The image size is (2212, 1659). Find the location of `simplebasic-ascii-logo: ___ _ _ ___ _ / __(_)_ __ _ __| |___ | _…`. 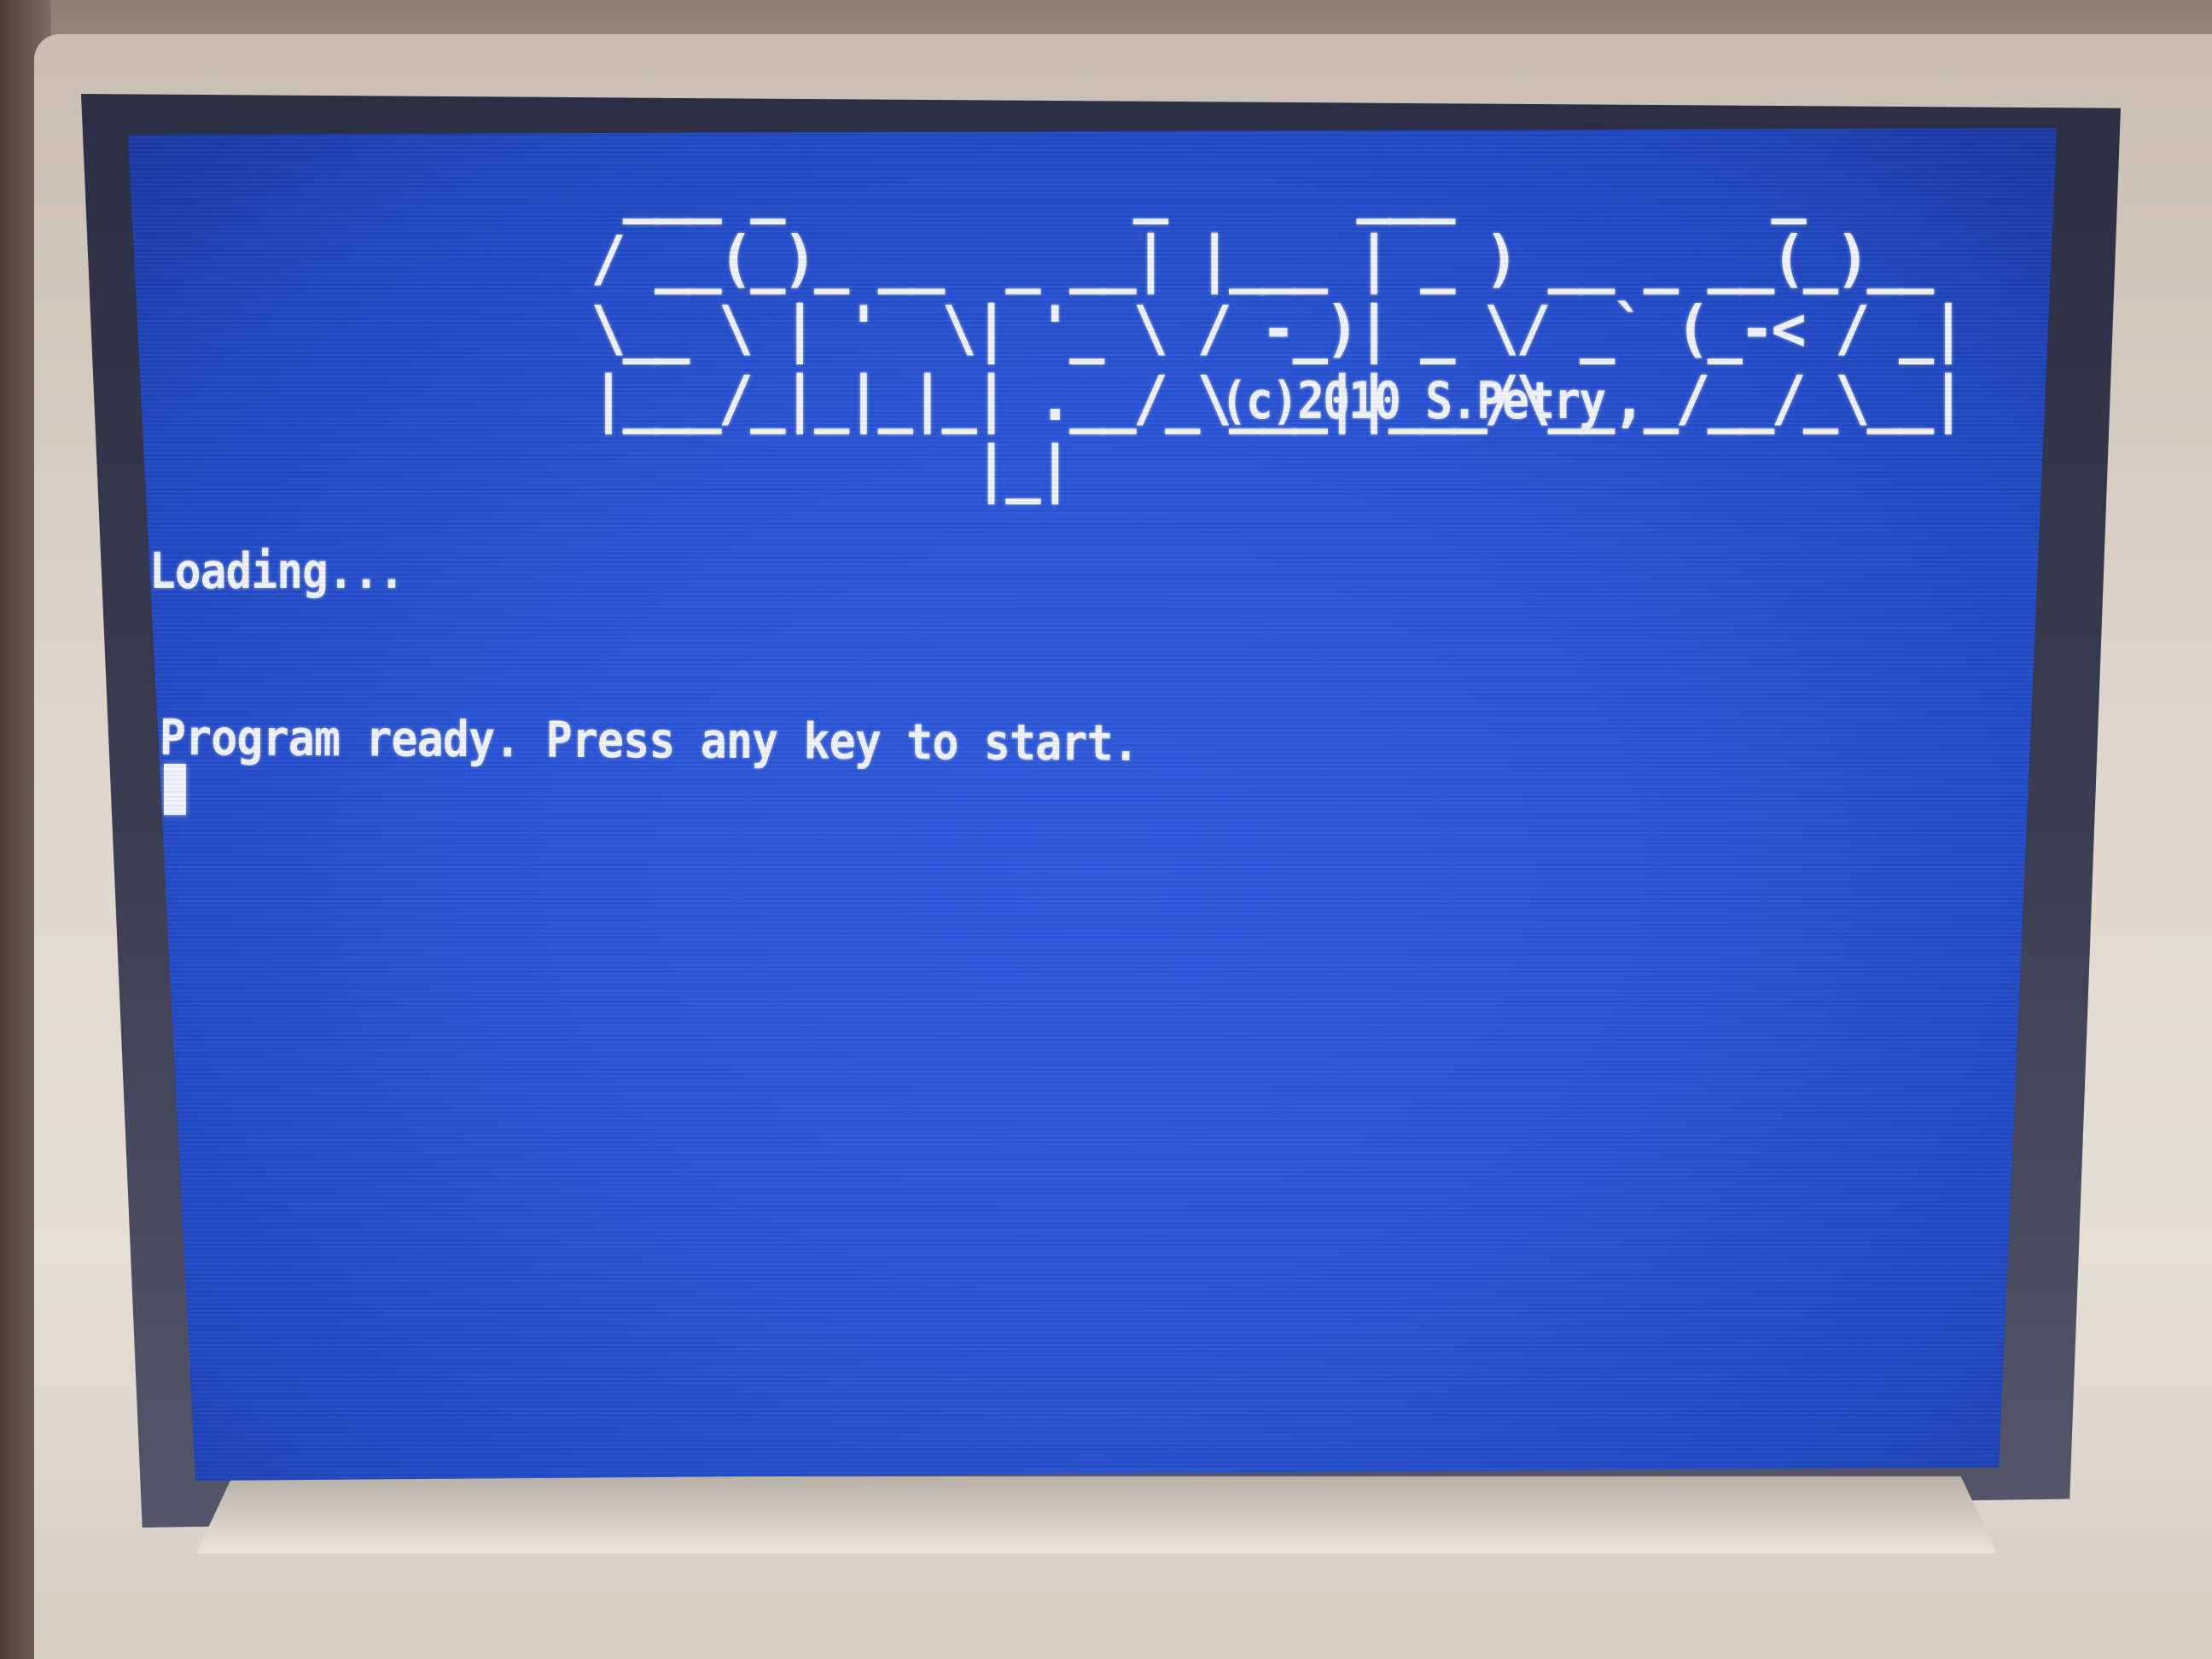

simplebasic-ascii-logo: ___ _ _ ___ _ / __(_)_ __ _ __| |___ | _… is located at coordinates (1278, 328).